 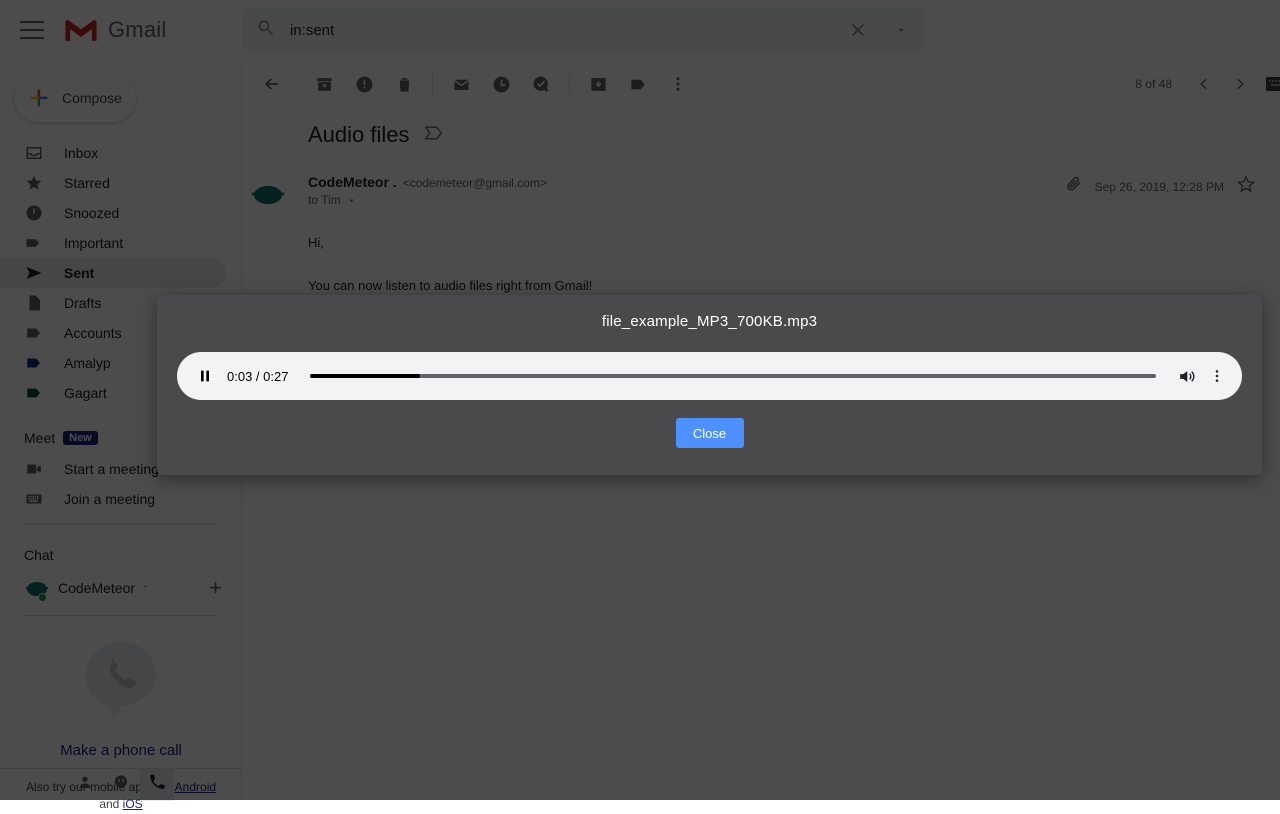 I want to click on audio-file-name: file_example_MP3_700KB.mp3, so click(x=709, y=321).